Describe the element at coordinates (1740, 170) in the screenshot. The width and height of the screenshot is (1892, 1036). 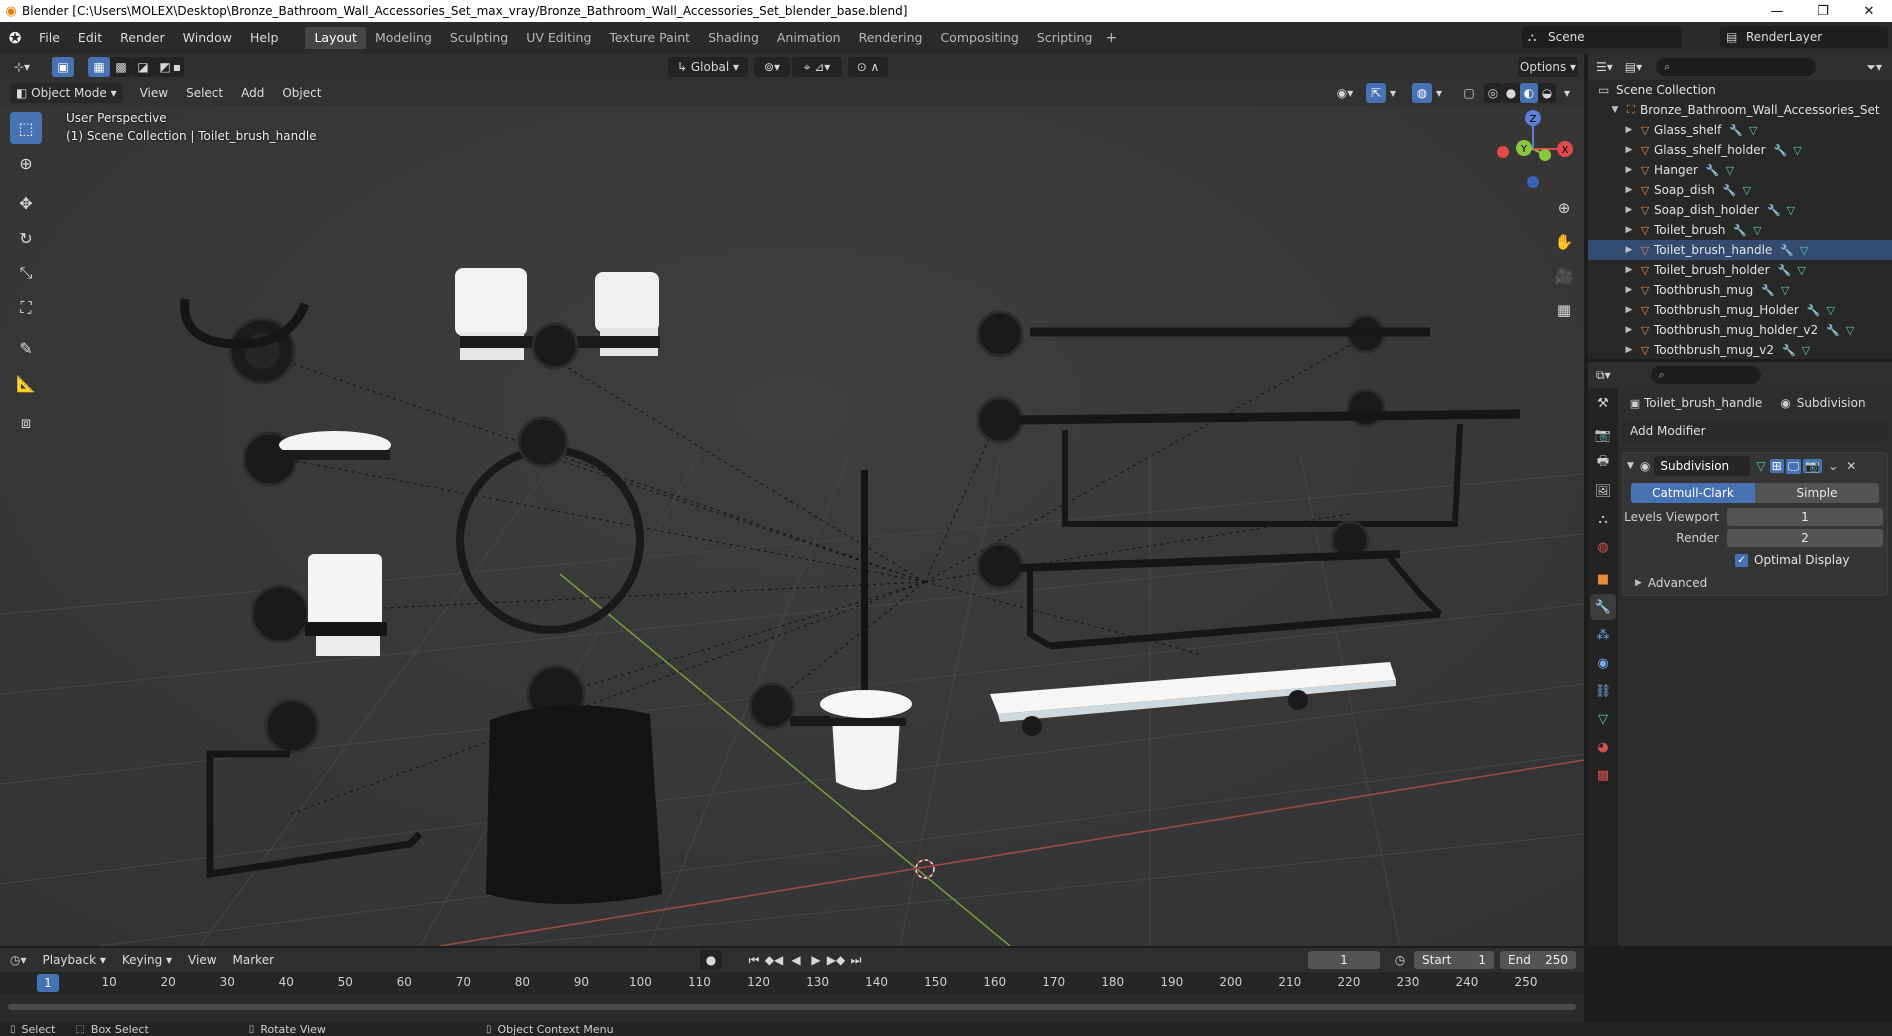
I see `outliner-item: ▶ ▽ Hanger 🔧 ▽` at that location.